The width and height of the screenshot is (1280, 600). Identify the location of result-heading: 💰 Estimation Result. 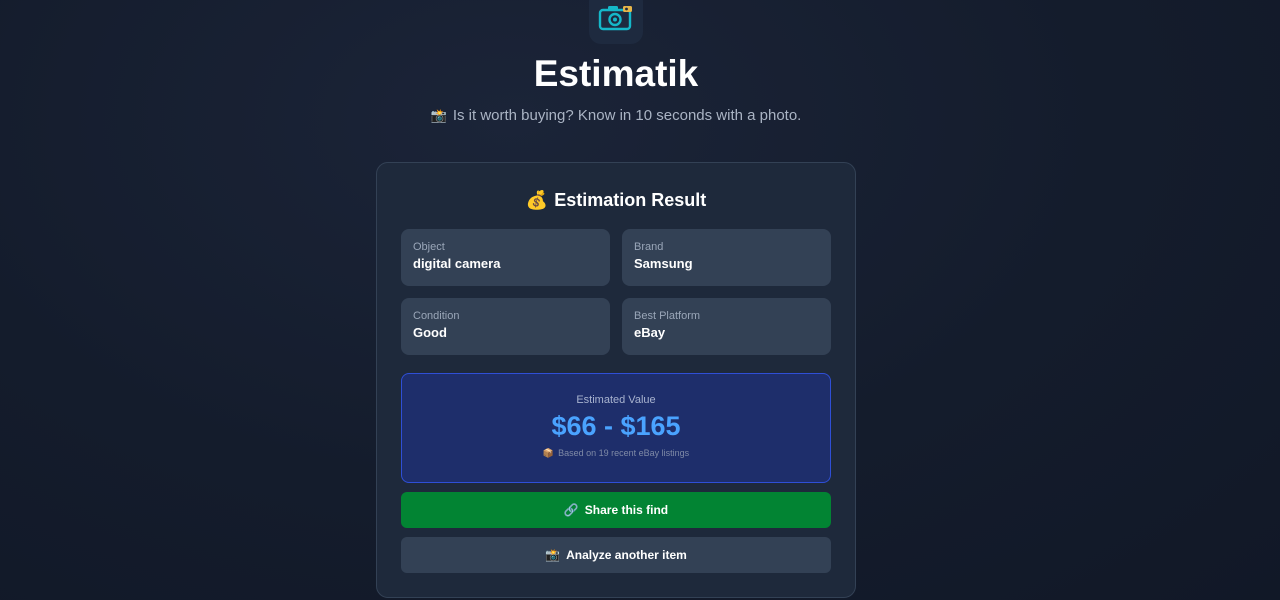
(616, 200).